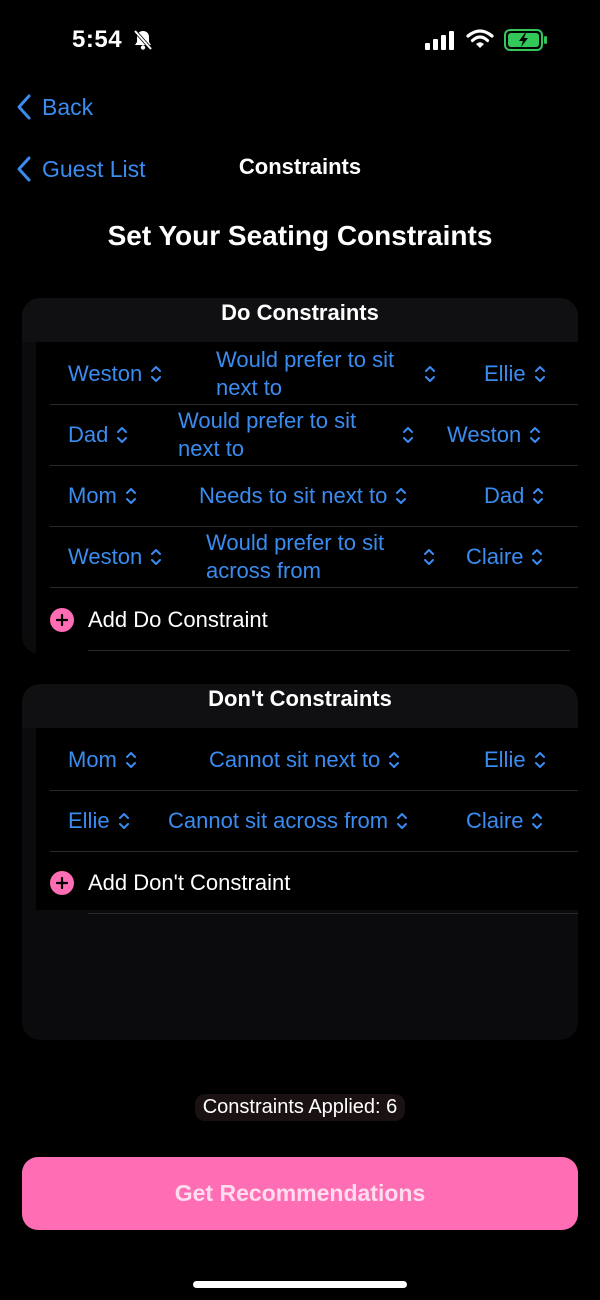 This screenshot has width=600, height=1300. I want to click on do-constraint-row: Weston Would prefer to sit next to Ellie, so click(314, 374).